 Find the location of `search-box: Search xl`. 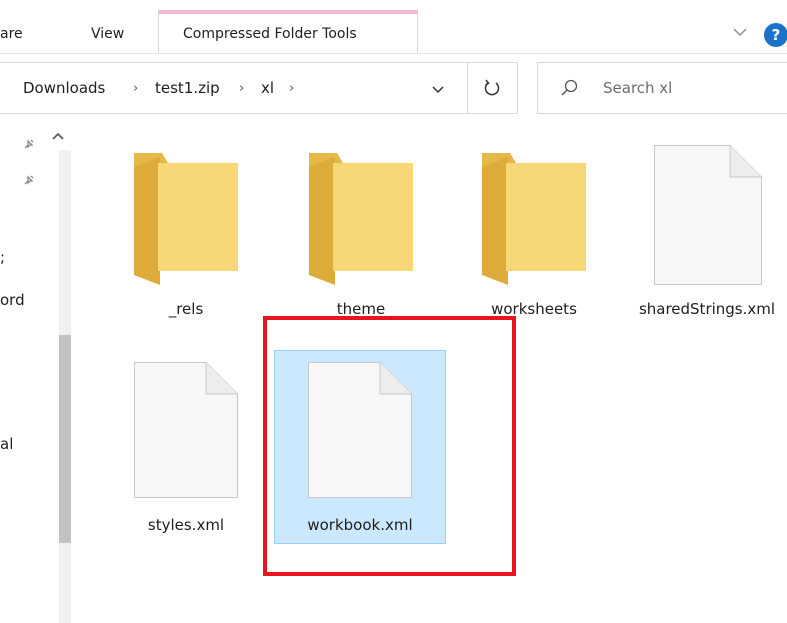

search-box: Search xl is located at coordinates (662, 88).